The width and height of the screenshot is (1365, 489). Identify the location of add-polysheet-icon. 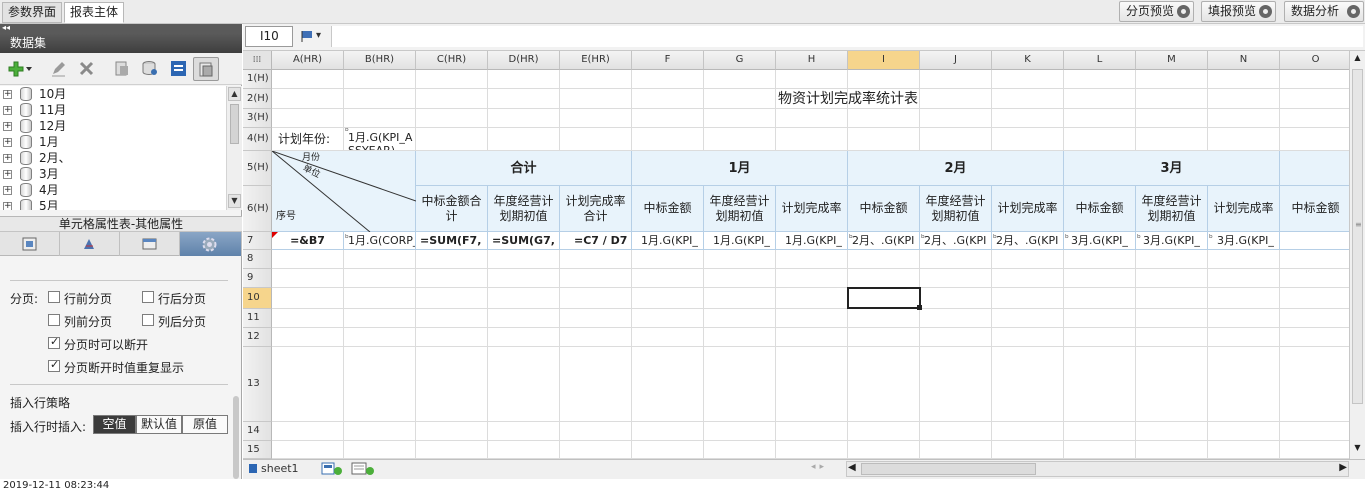
(363, 469).